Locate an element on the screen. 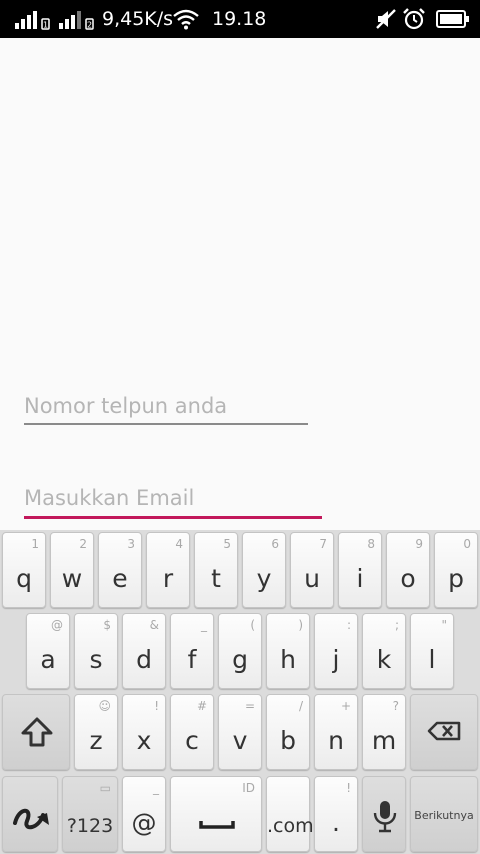  shift-arrow-icon is located at coordinates (37, 732).